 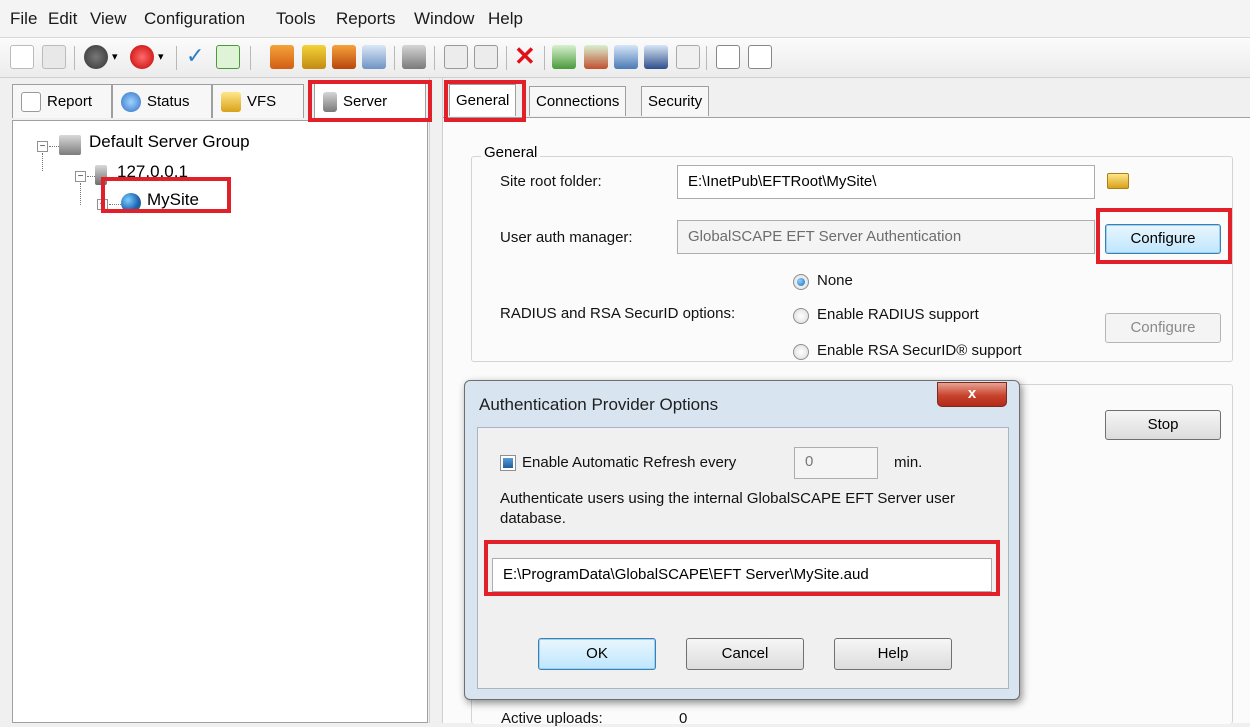 I want to click on pane-splitter, so click(x=436, y=400).